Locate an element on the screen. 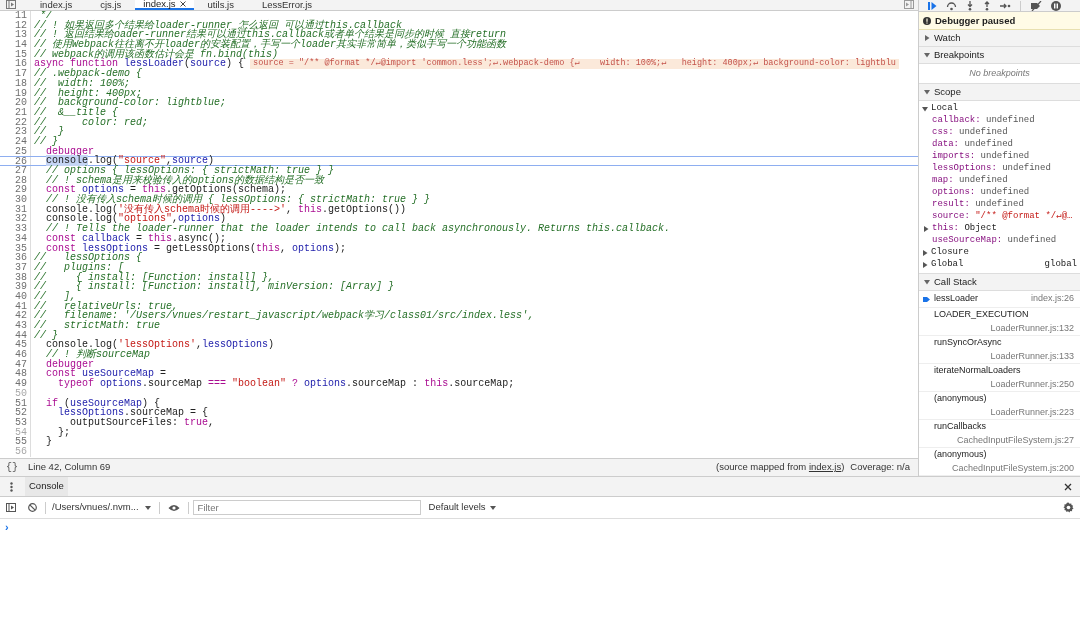  line-number: 45 is located at coordinates (21, 345).